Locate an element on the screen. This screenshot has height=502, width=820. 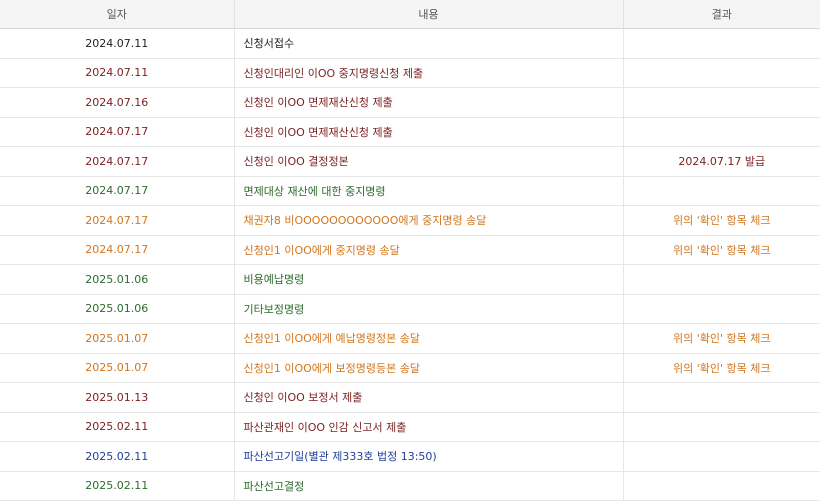
row-content: 신청인1 이OO에게 보정명령등본 송달 is located at coordinates (429, 368).